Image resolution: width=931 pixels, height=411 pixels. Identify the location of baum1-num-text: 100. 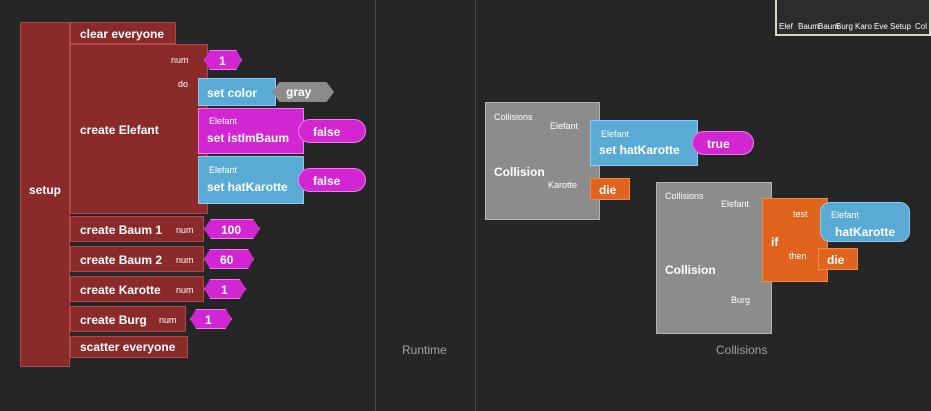
(231, 230).